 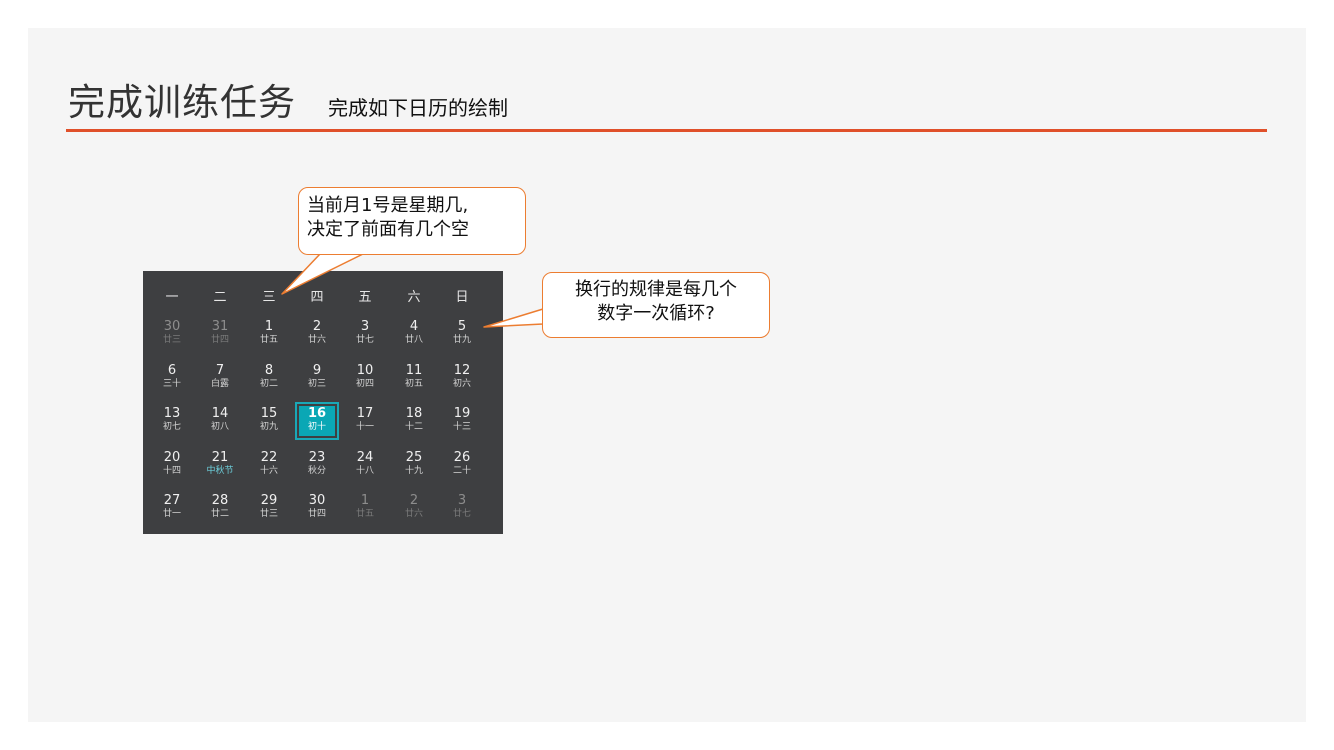 I want to click on callout-row-wrap: 换行的规律是每几个 数字一次循环?, so click(x=656, y=305).